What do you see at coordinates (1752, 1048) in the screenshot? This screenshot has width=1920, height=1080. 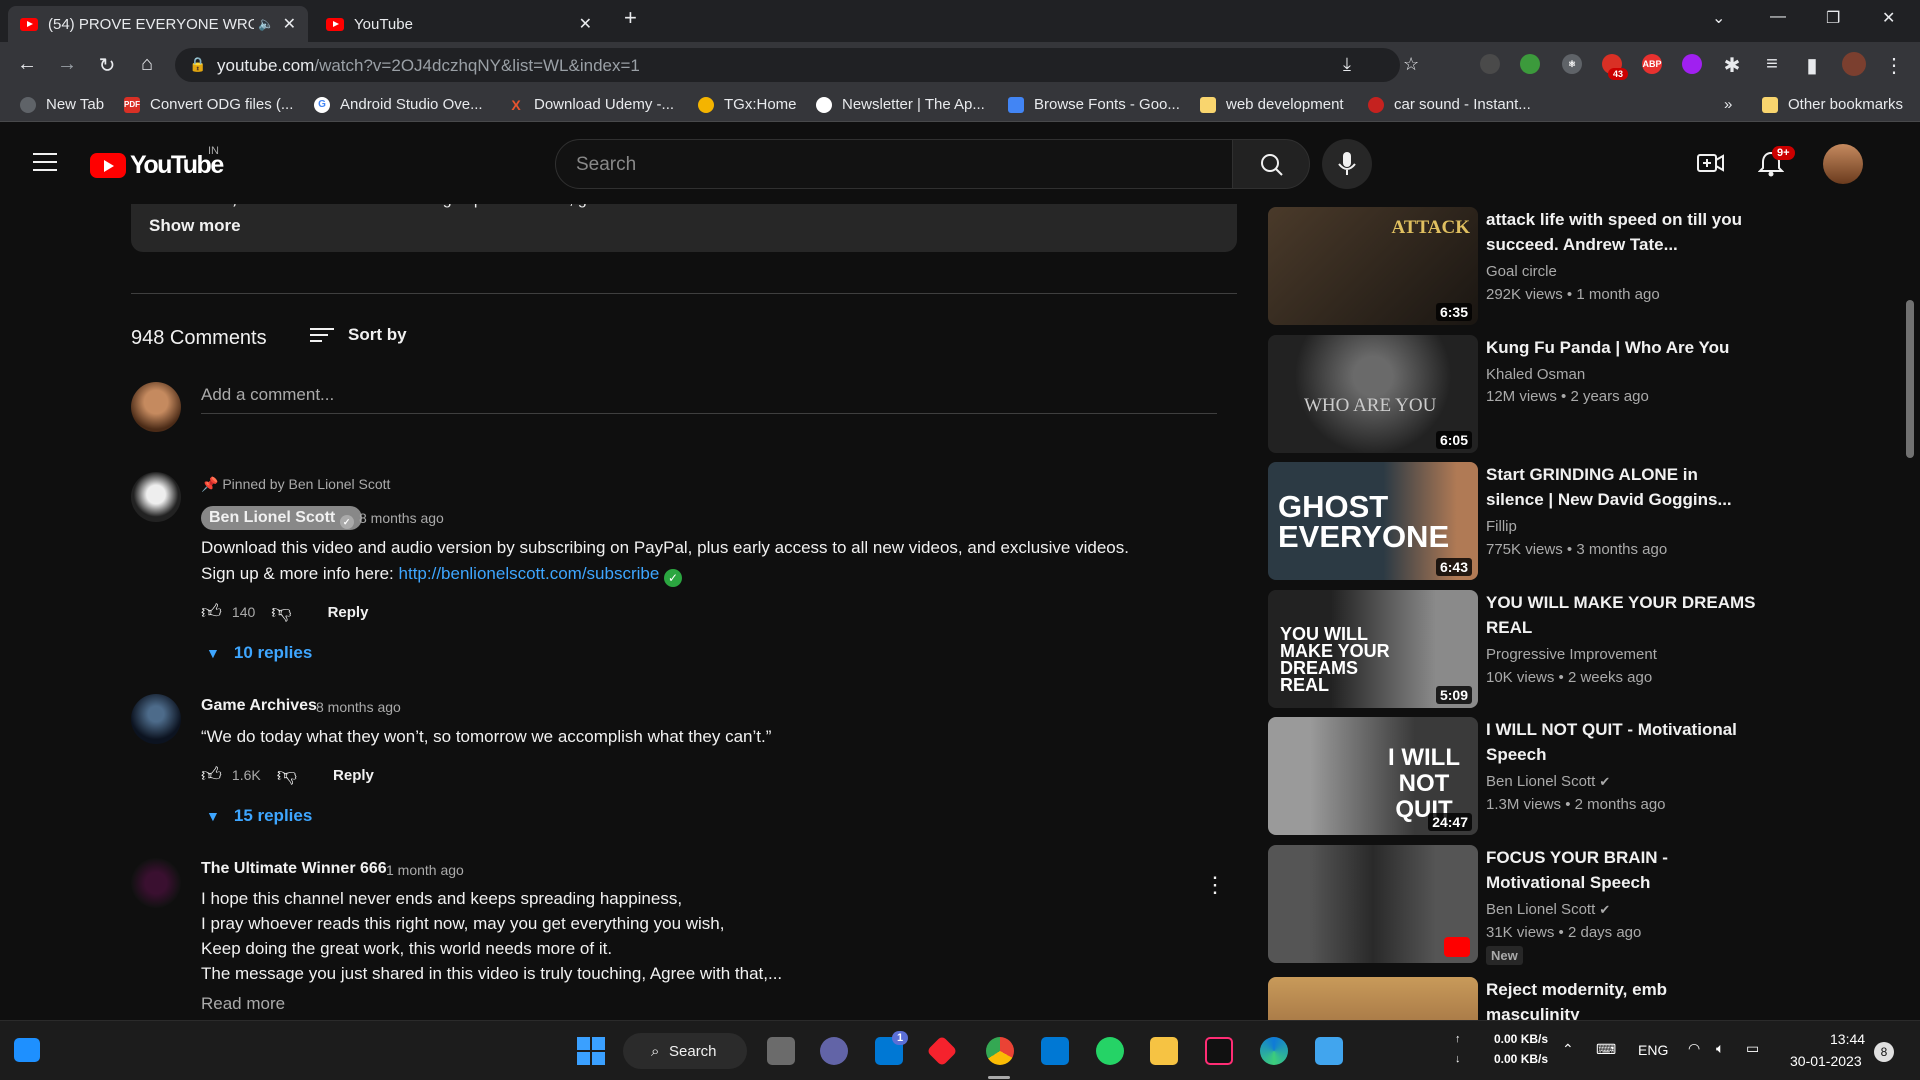 I see `battery-icon: ▭` at bounding box center [1752, 1048].